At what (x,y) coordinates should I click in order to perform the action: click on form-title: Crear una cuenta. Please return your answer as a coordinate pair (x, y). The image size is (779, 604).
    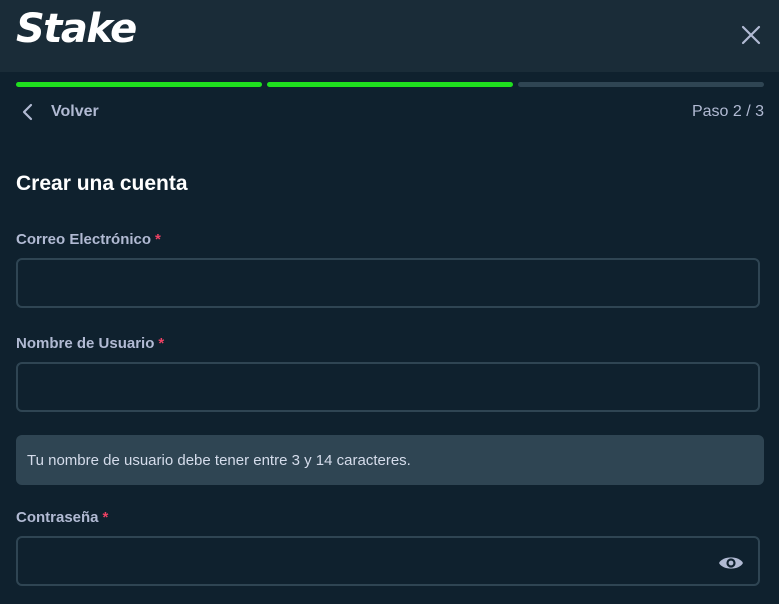
    Looking at the image, I should click on (102, 183).